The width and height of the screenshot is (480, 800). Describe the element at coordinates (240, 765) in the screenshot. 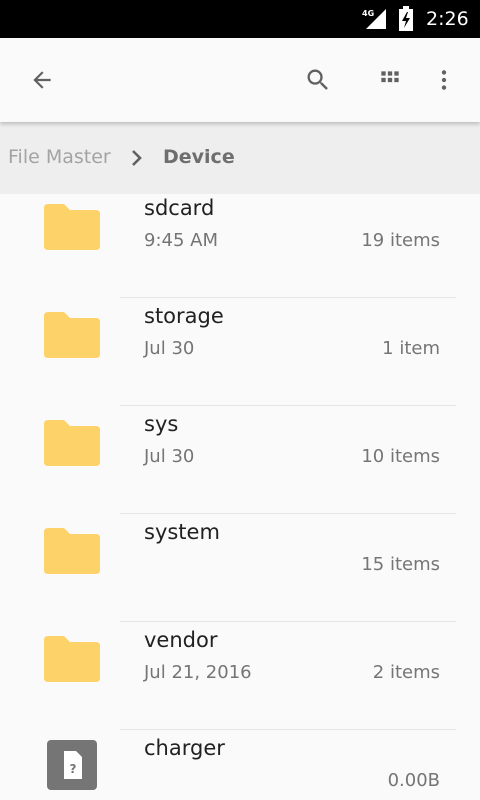

I see `list-item: ? charger 0.00B` at that location.